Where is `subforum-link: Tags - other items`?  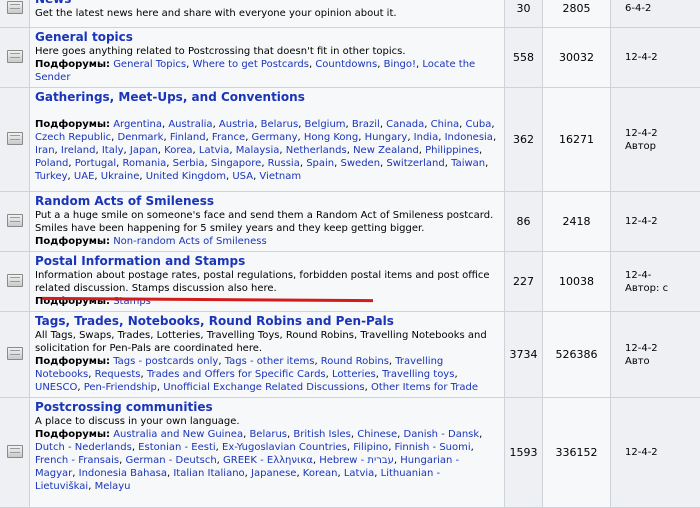
subforum-link: Tags - other items is located at coordinates (270, 361).